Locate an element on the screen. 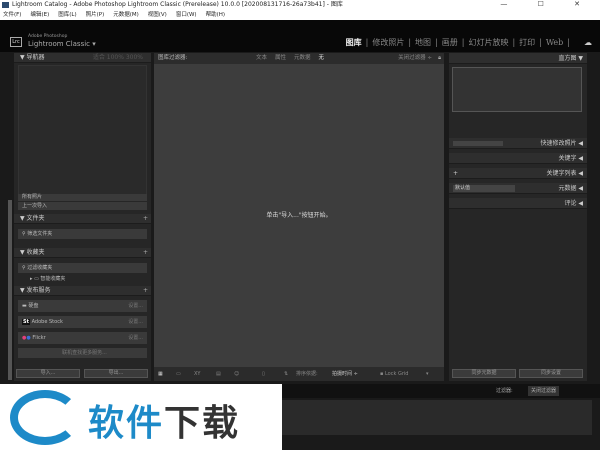 The height and width of the screenshot is (450, 600). filter-collections-input: ⚲ 过滤收藏夹 is located at coordinates (82, 268).